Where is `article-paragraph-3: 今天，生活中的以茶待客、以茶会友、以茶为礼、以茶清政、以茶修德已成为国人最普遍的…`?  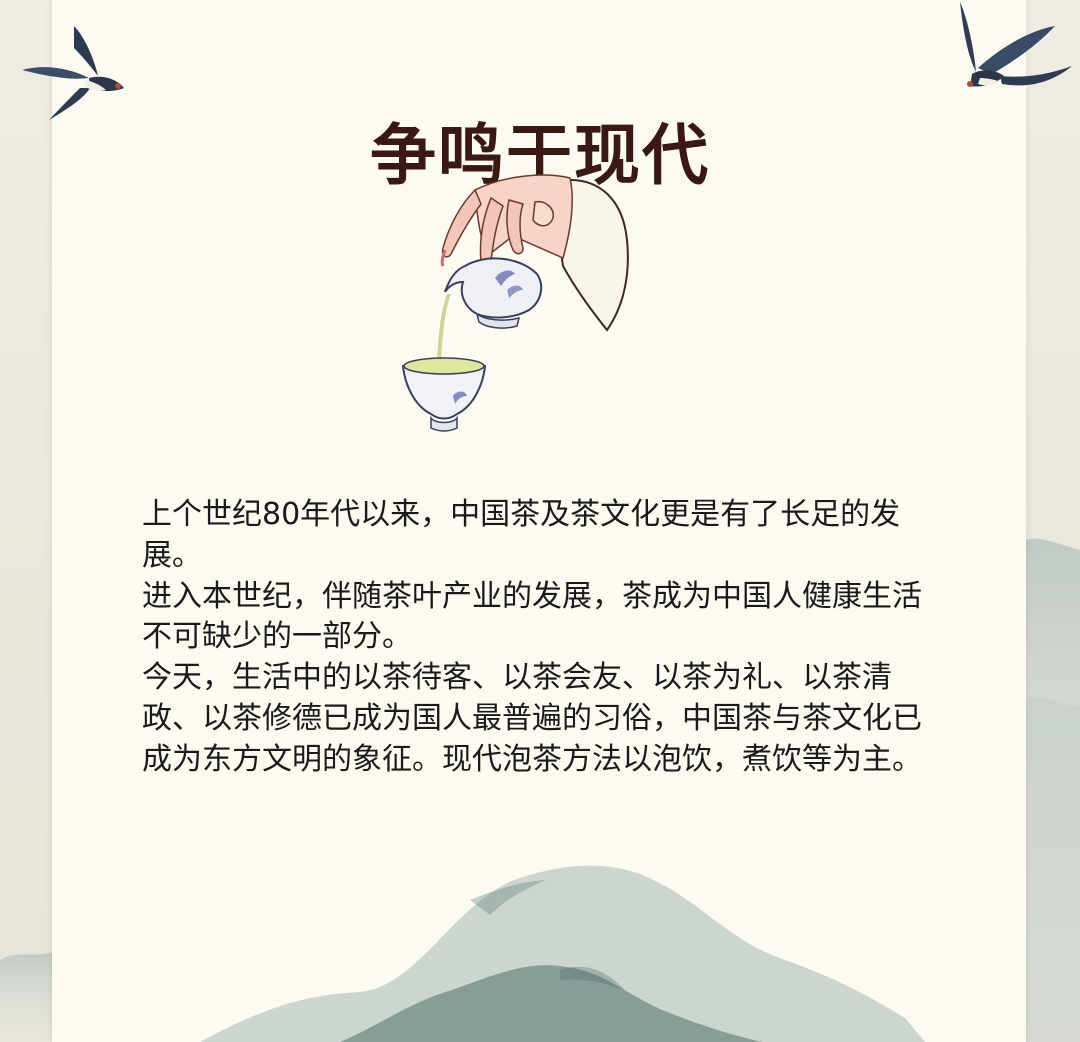
article-paragraph-3: 今天，生活中的以茶待客、以茶会友、以茶为礼、以茶清政、以茶修德已成为国人最普遍的… is located at coordinates (532, 718).